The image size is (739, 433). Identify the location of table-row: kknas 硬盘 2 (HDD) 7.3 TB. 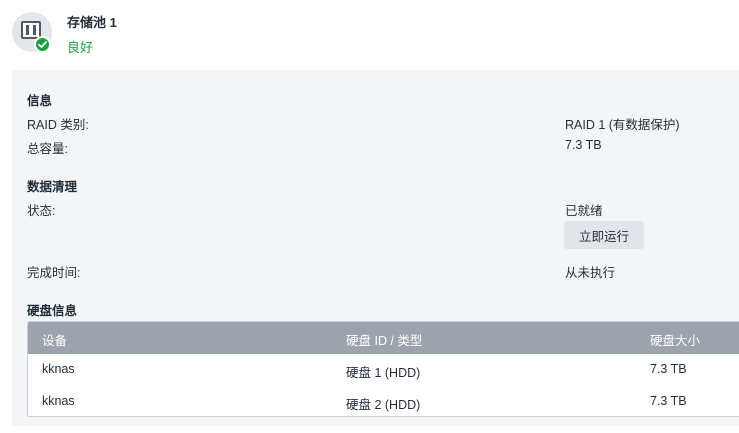
(383, 401).